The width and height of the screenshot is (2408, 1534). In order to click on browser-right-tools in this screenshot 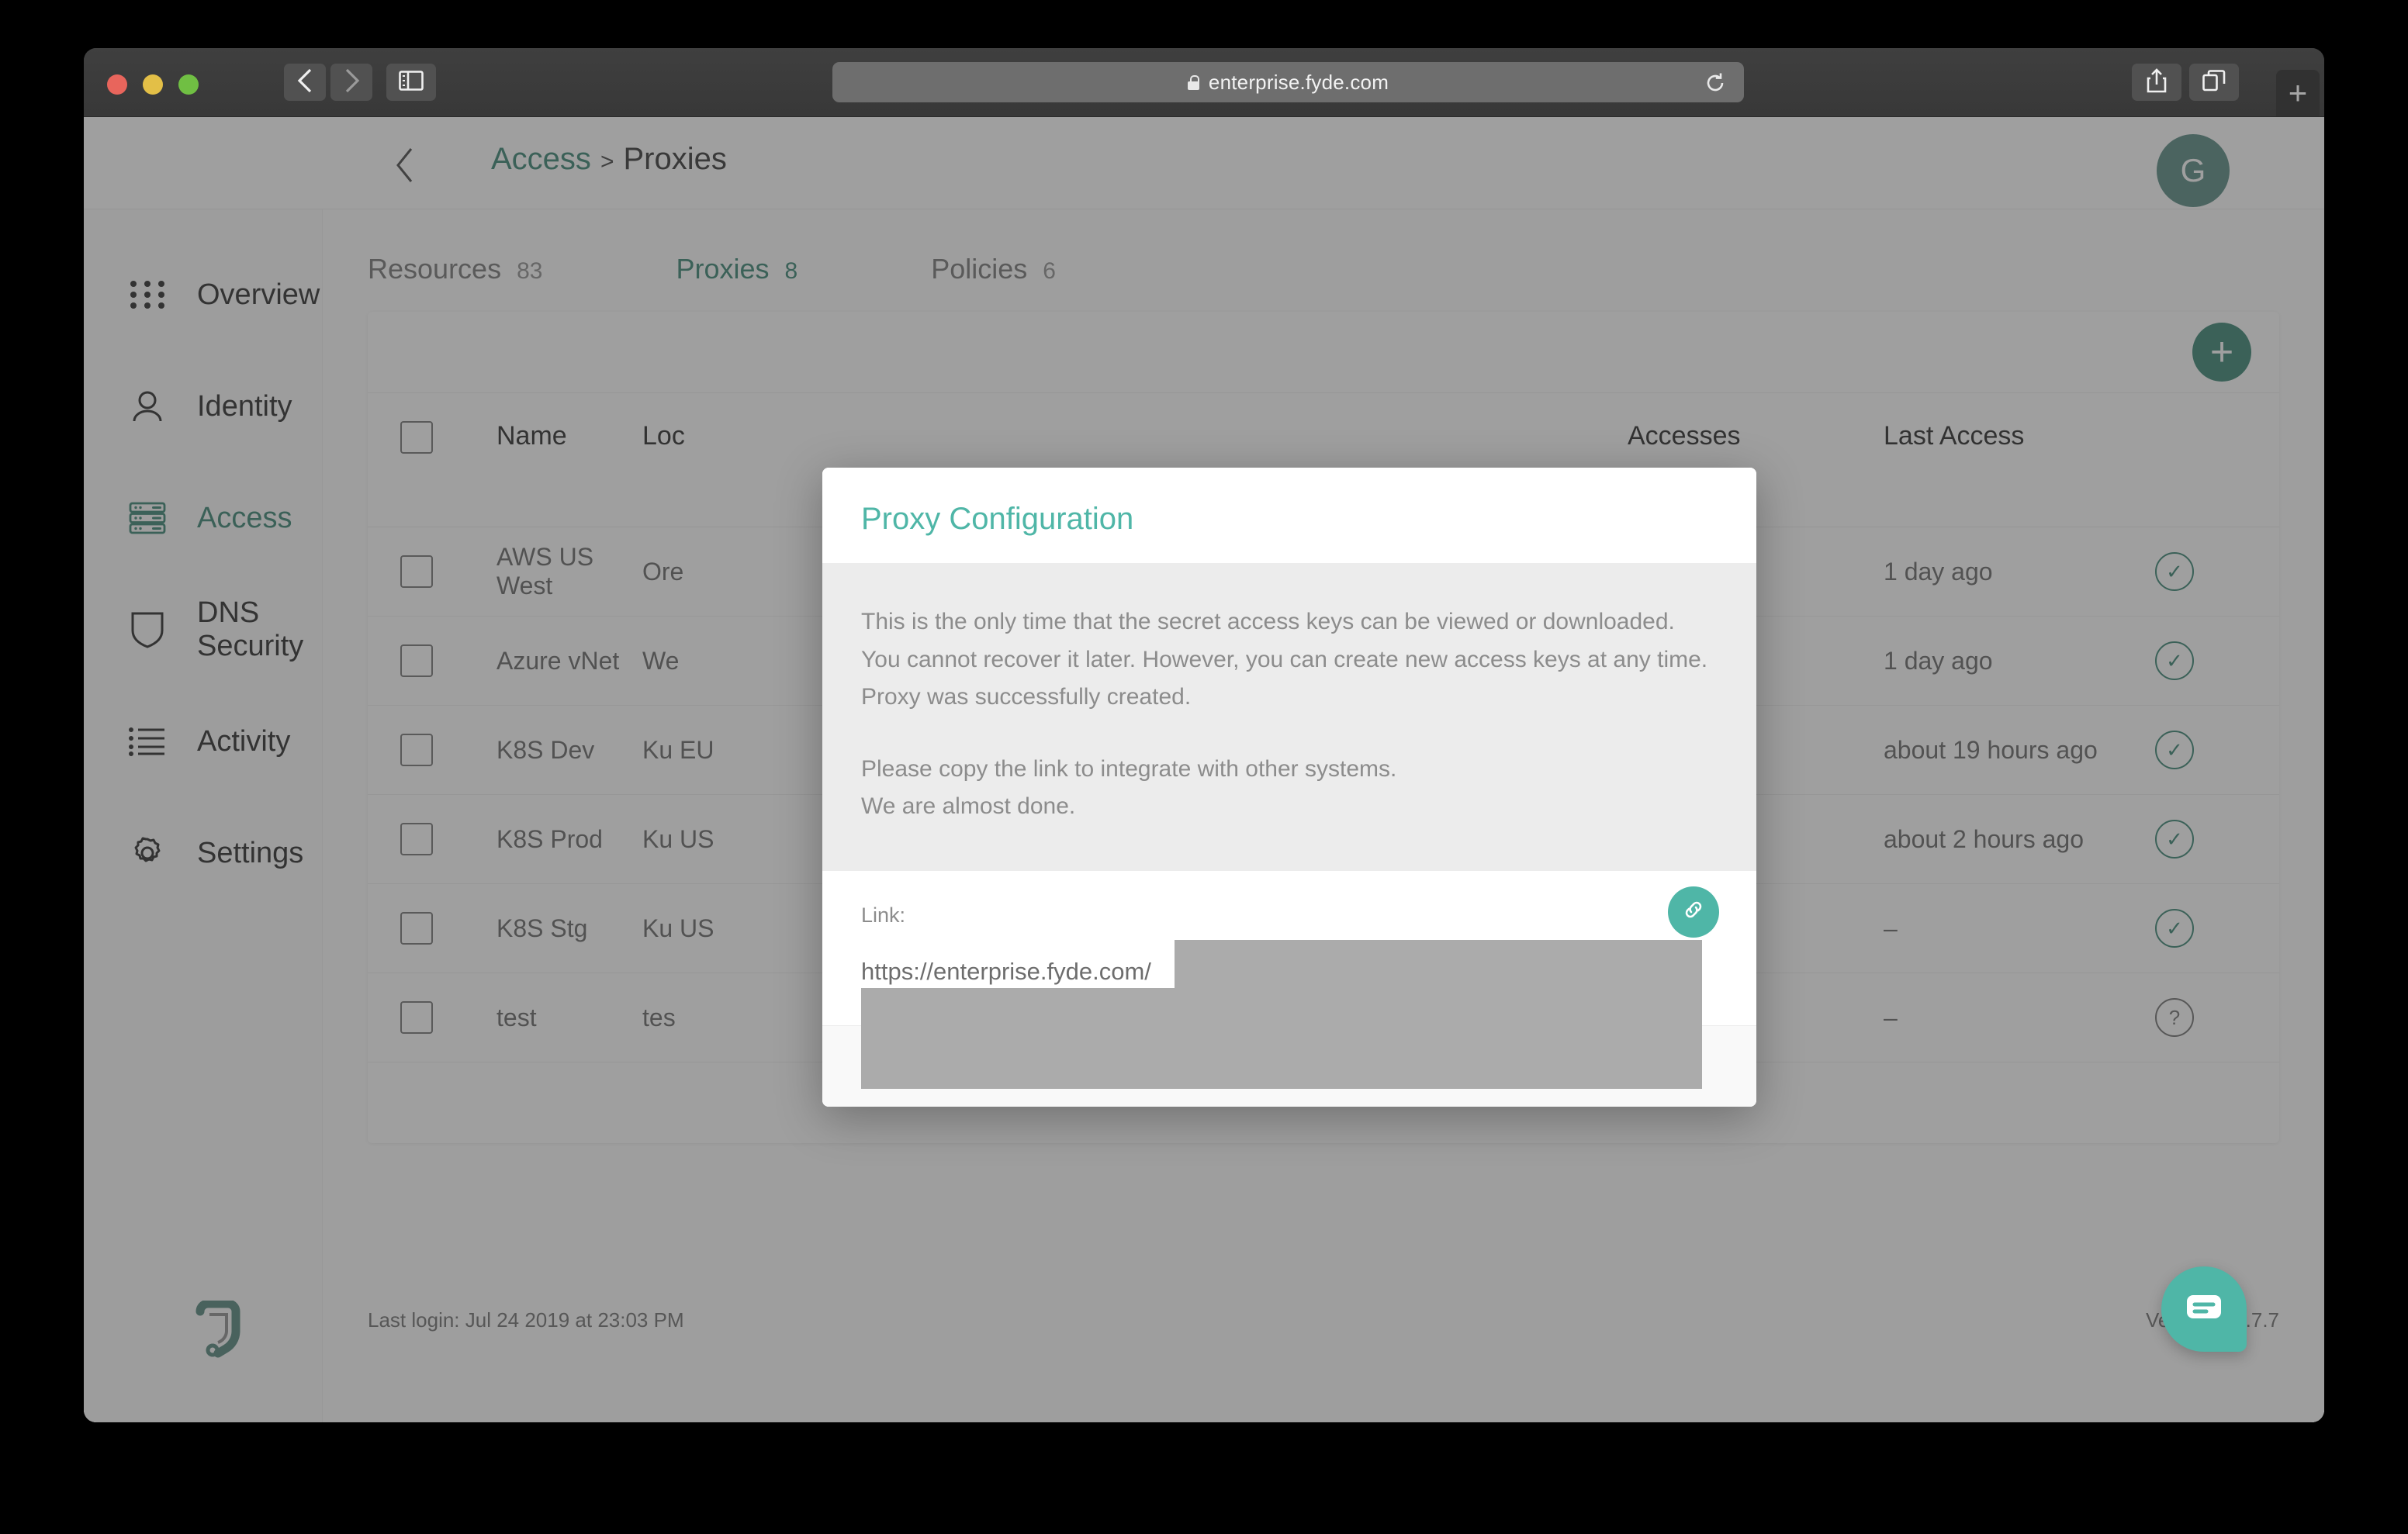, I will do `click(2185, 82)`.